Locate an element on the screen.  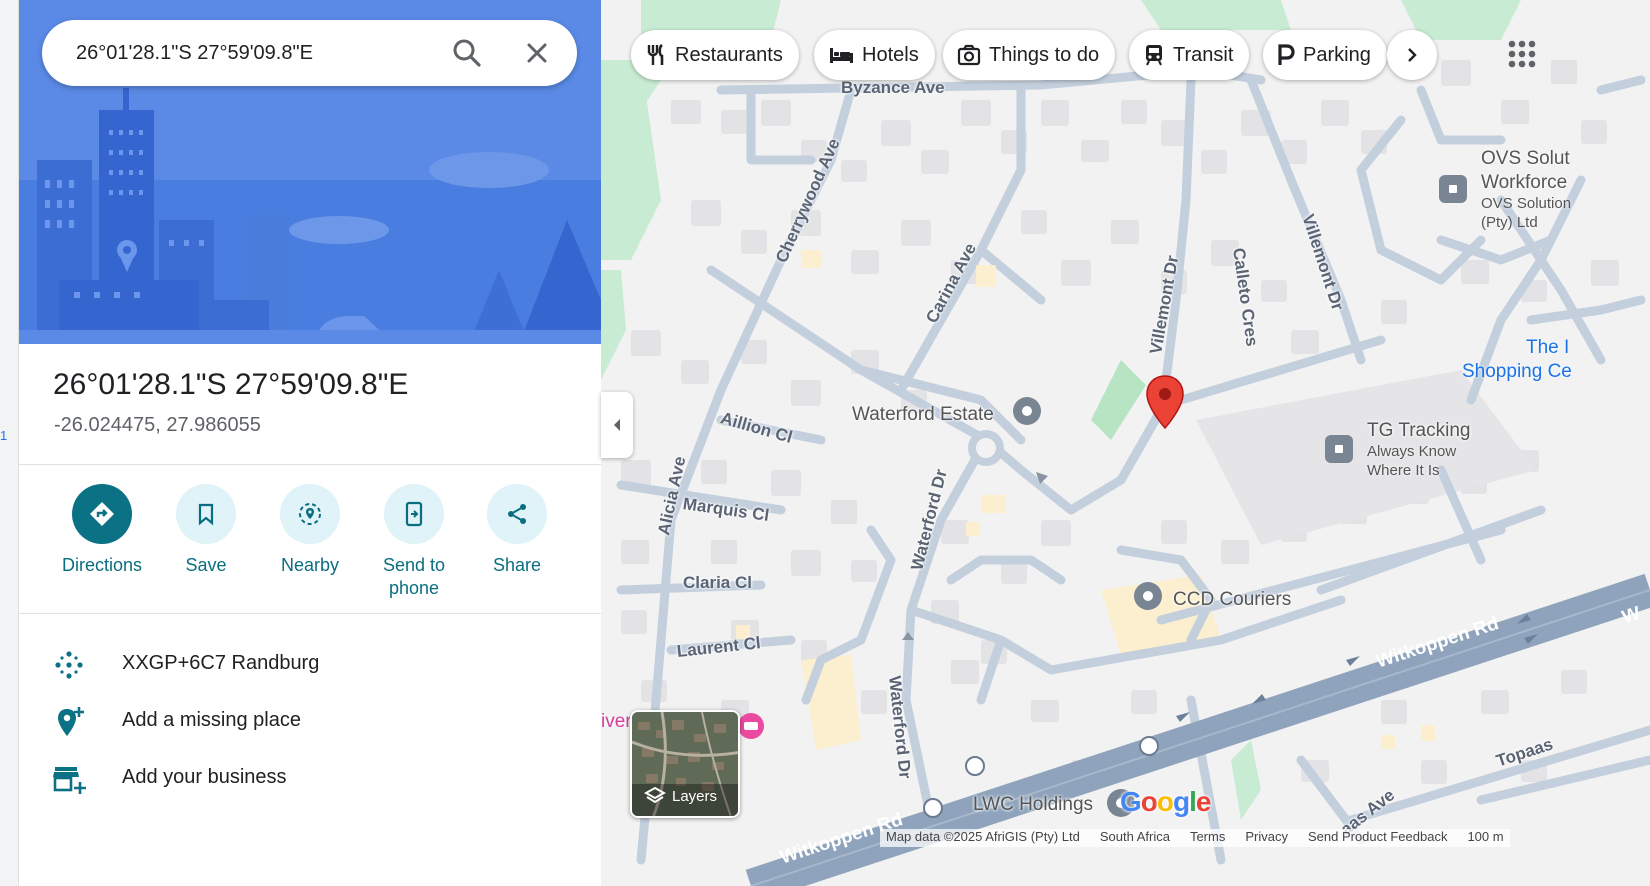
layers-button: Layers is located at coordinates (685, 764).